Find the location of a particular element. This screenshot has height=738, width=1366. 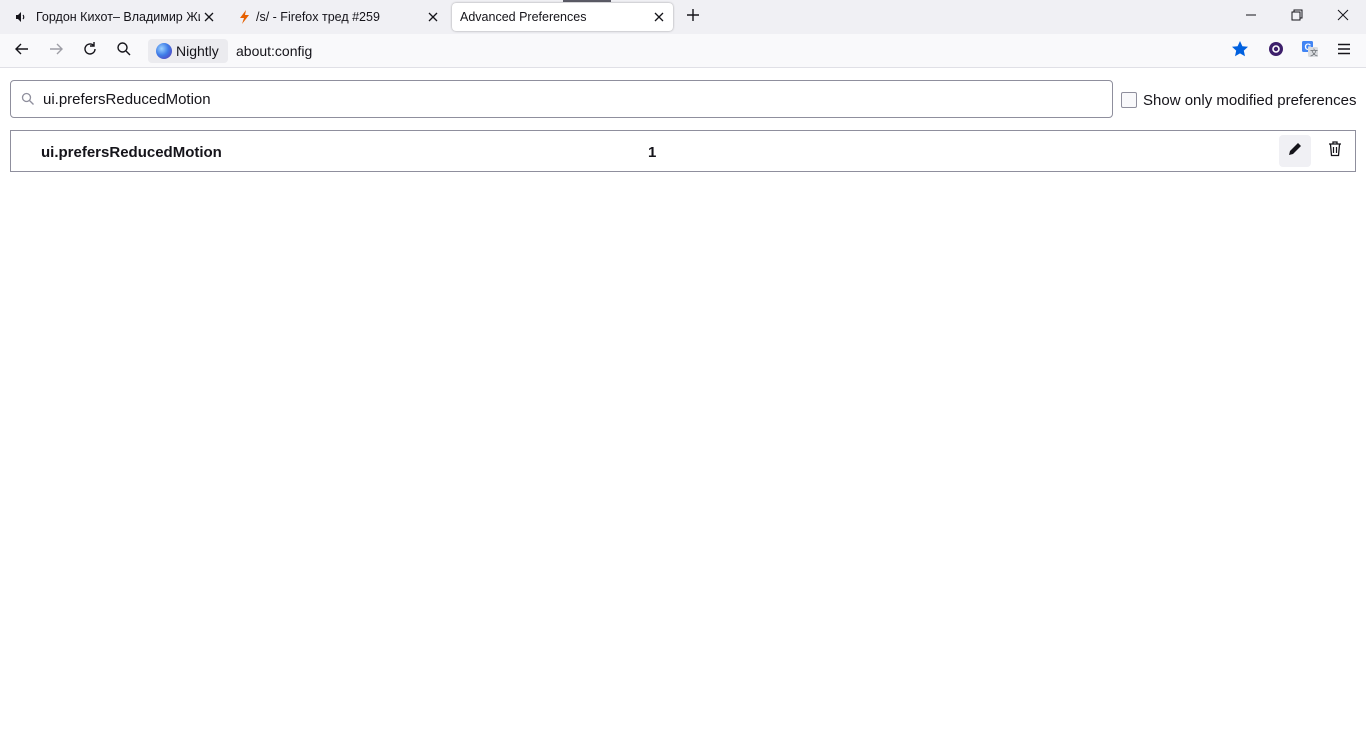

arrow-left-icon is located at coordinates (22, 51).